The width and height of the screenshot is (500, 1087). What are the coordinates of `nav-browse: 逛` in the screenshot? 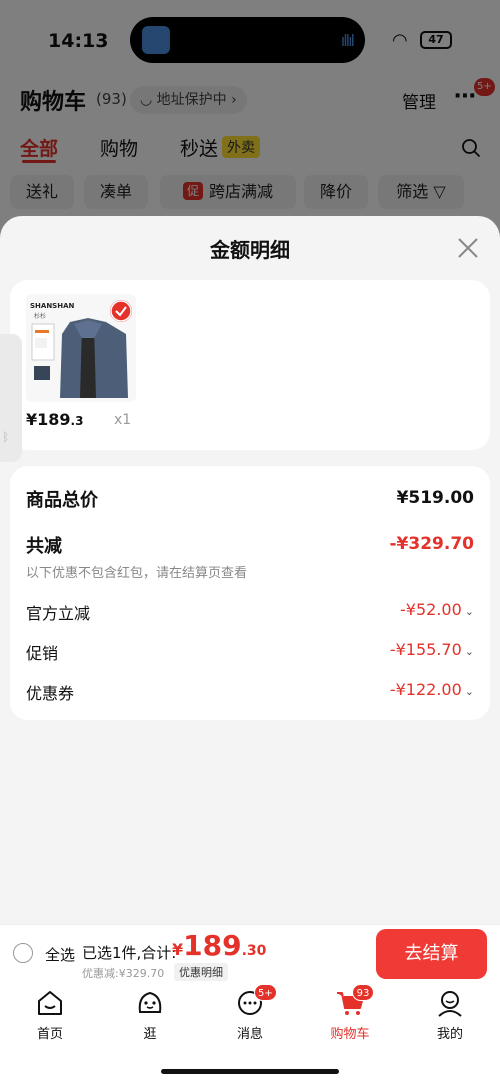 It's located at (150, 1015).